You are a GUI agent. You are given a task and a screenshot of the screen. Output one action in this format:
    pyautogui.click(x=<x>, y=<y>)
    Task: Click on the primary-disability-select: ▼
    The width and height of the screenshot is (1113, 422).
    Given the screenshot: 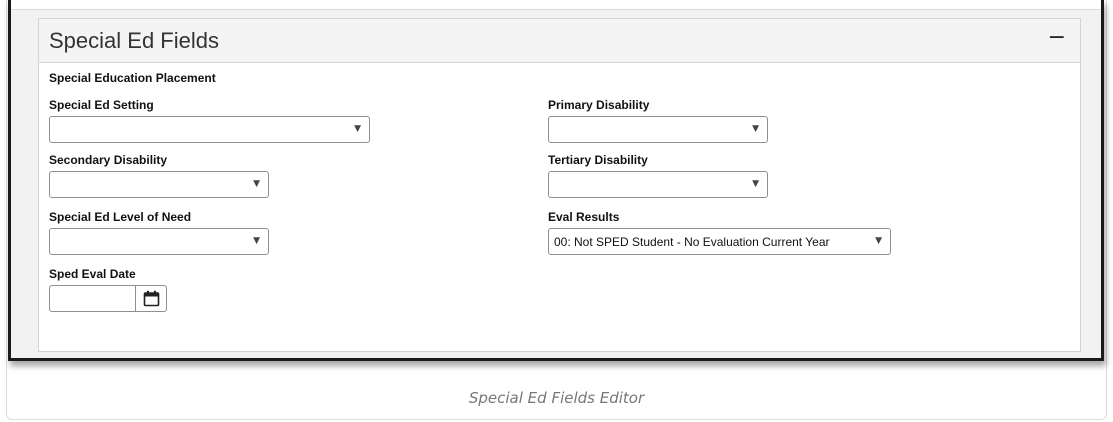 What is the action you would take?
    pyautogui.click(x=658, y=129)
    